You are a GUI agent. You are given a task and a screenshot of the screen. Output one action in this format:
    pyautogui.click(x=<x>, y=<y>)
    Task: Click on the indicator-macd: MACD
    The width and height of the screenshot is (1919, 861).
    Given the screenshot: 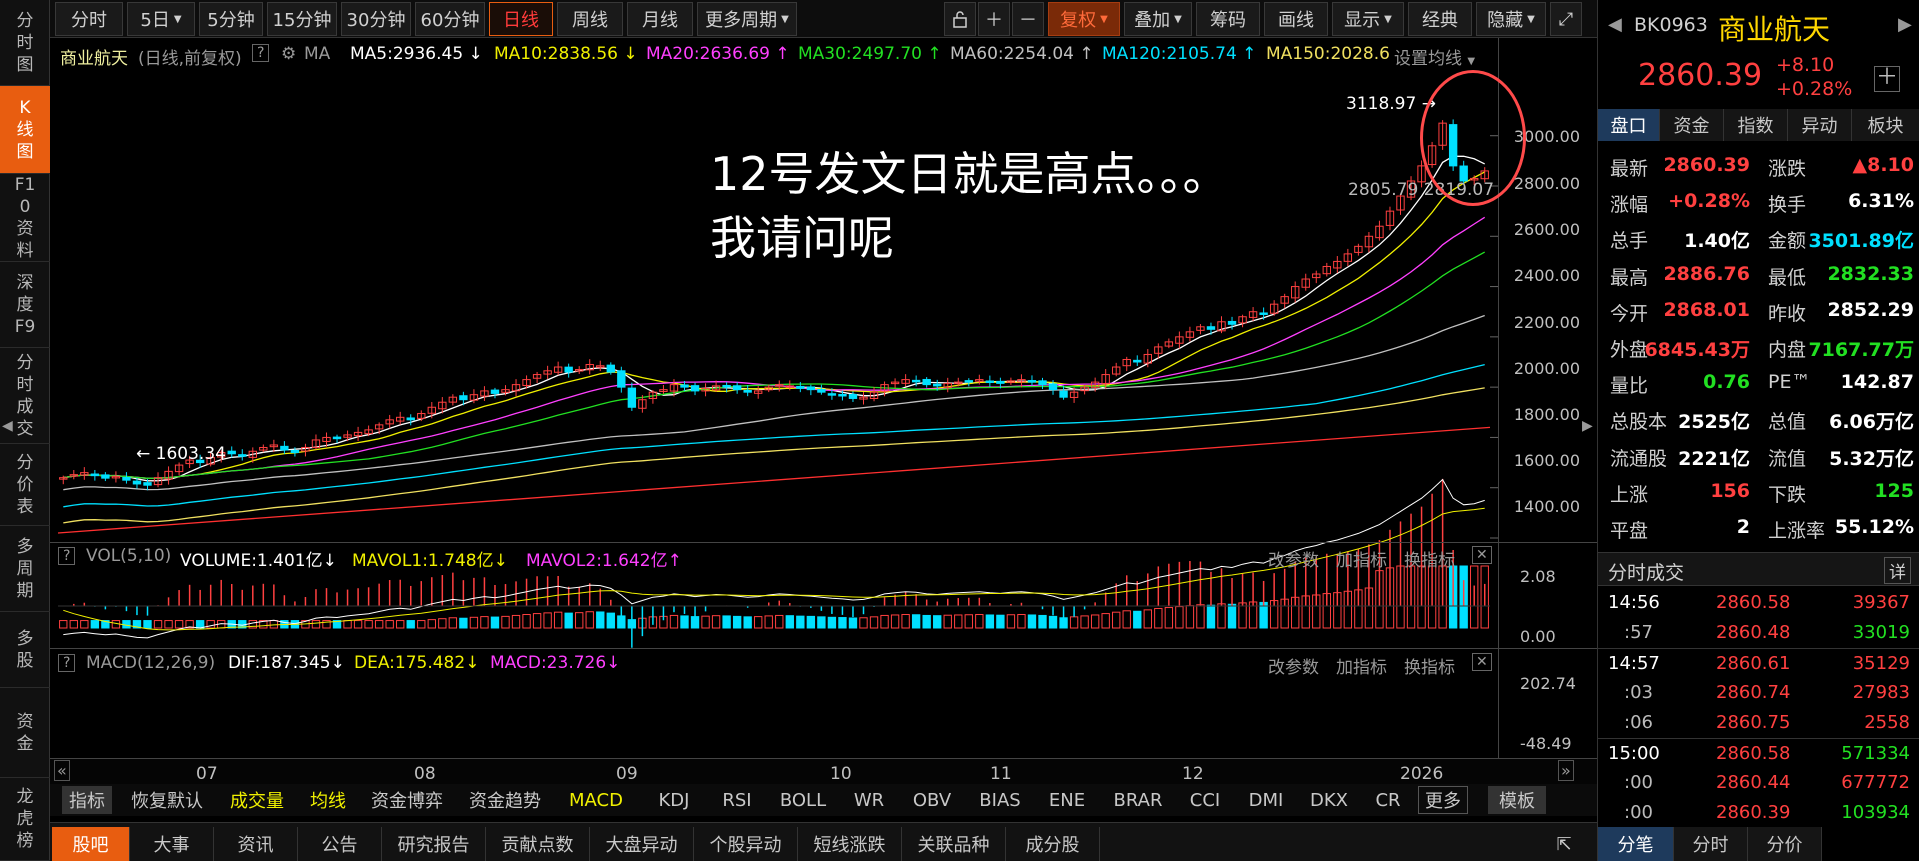 What is the action you would take?
    pyautogui.click(x=596, y=800)
    